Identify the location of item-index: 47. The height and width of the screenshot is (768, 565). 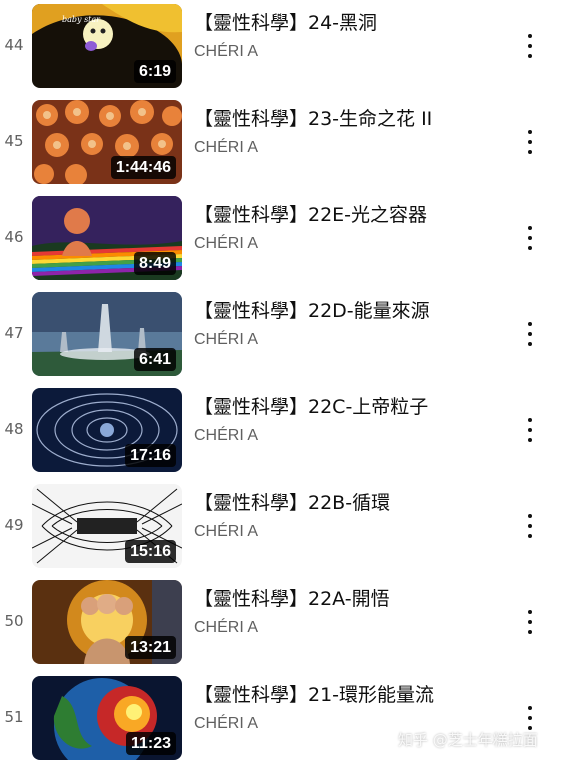
(14, 333).